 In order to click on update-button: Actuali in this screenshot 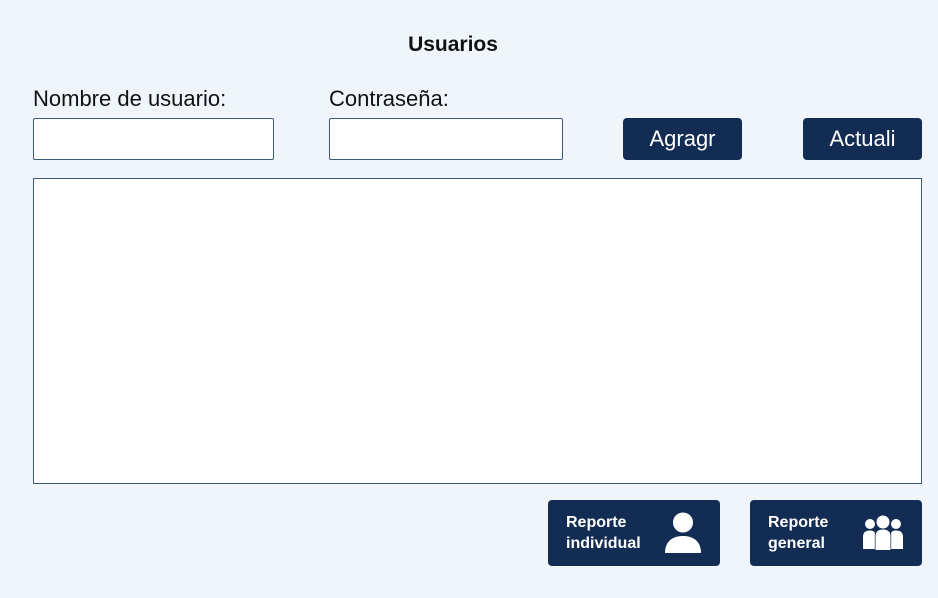, I will do `click(862, 139)`.